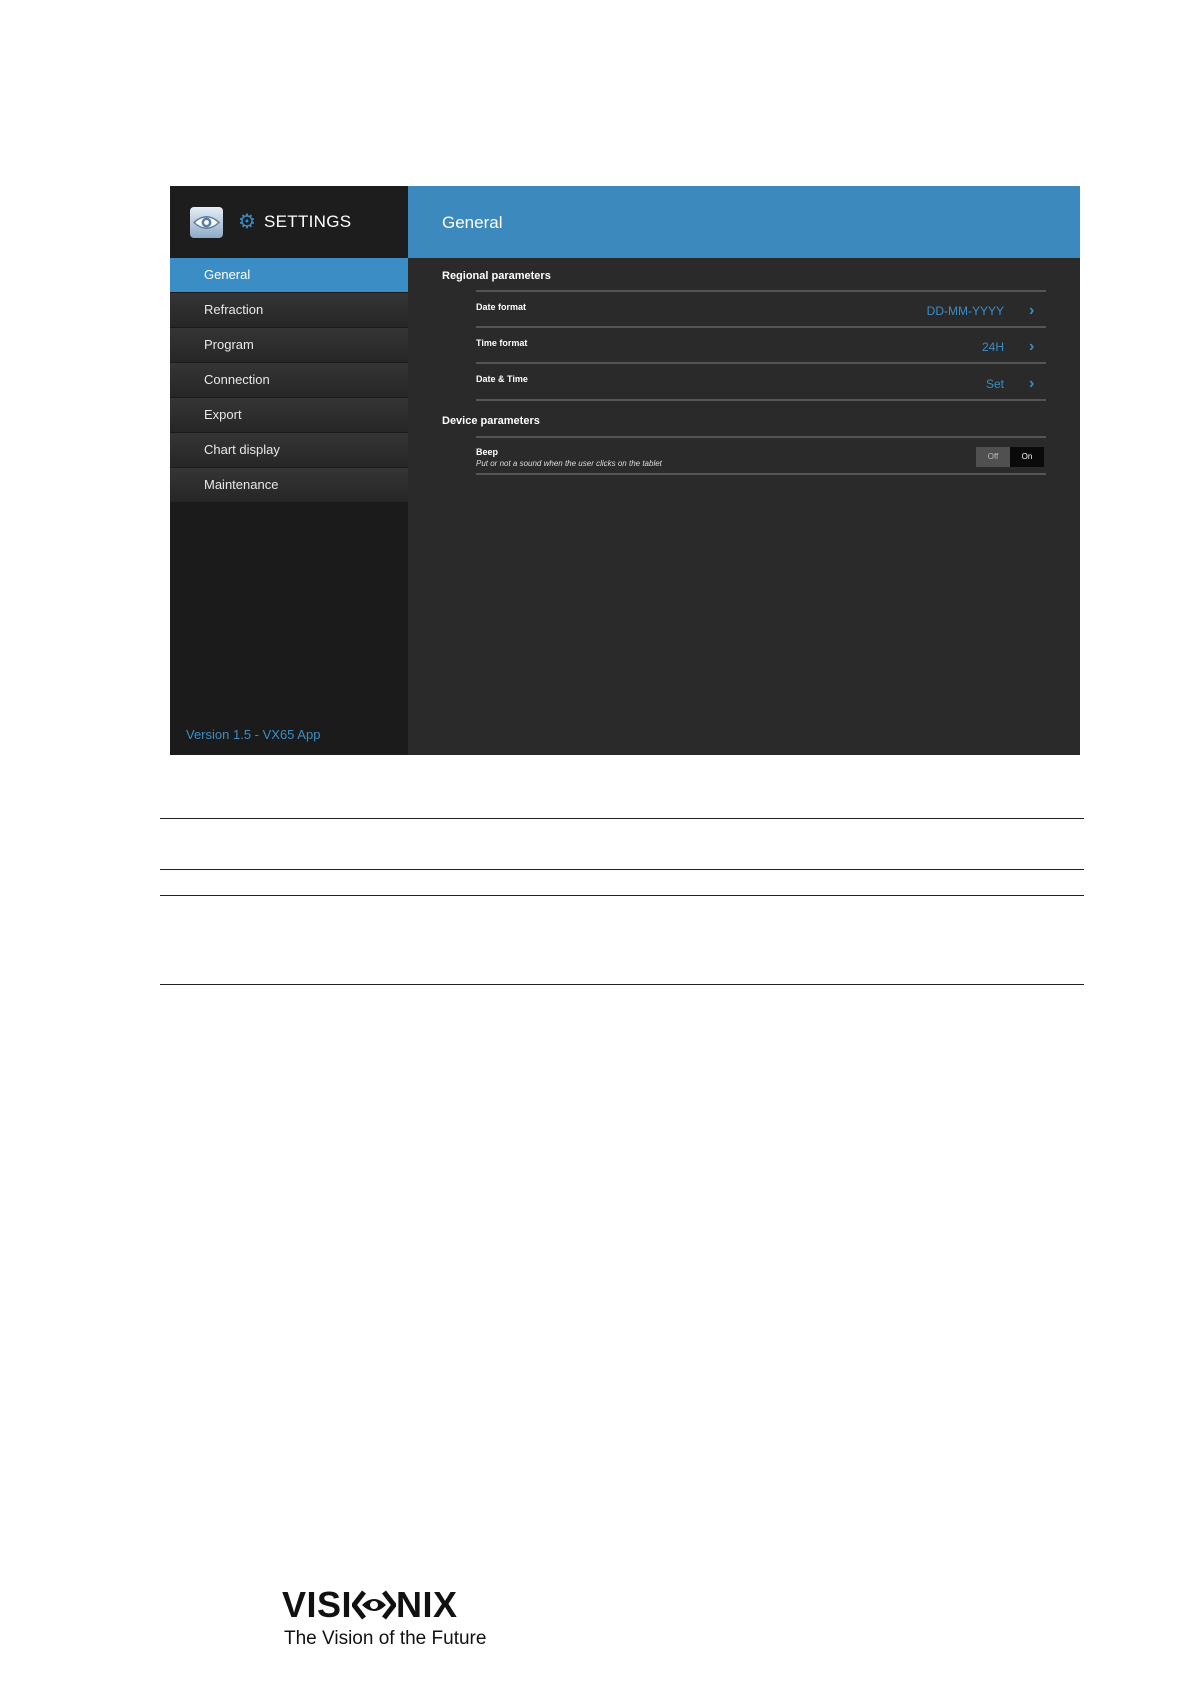  I want to click on sidebar-item-chart-display: Chart display, so click(289, 450).